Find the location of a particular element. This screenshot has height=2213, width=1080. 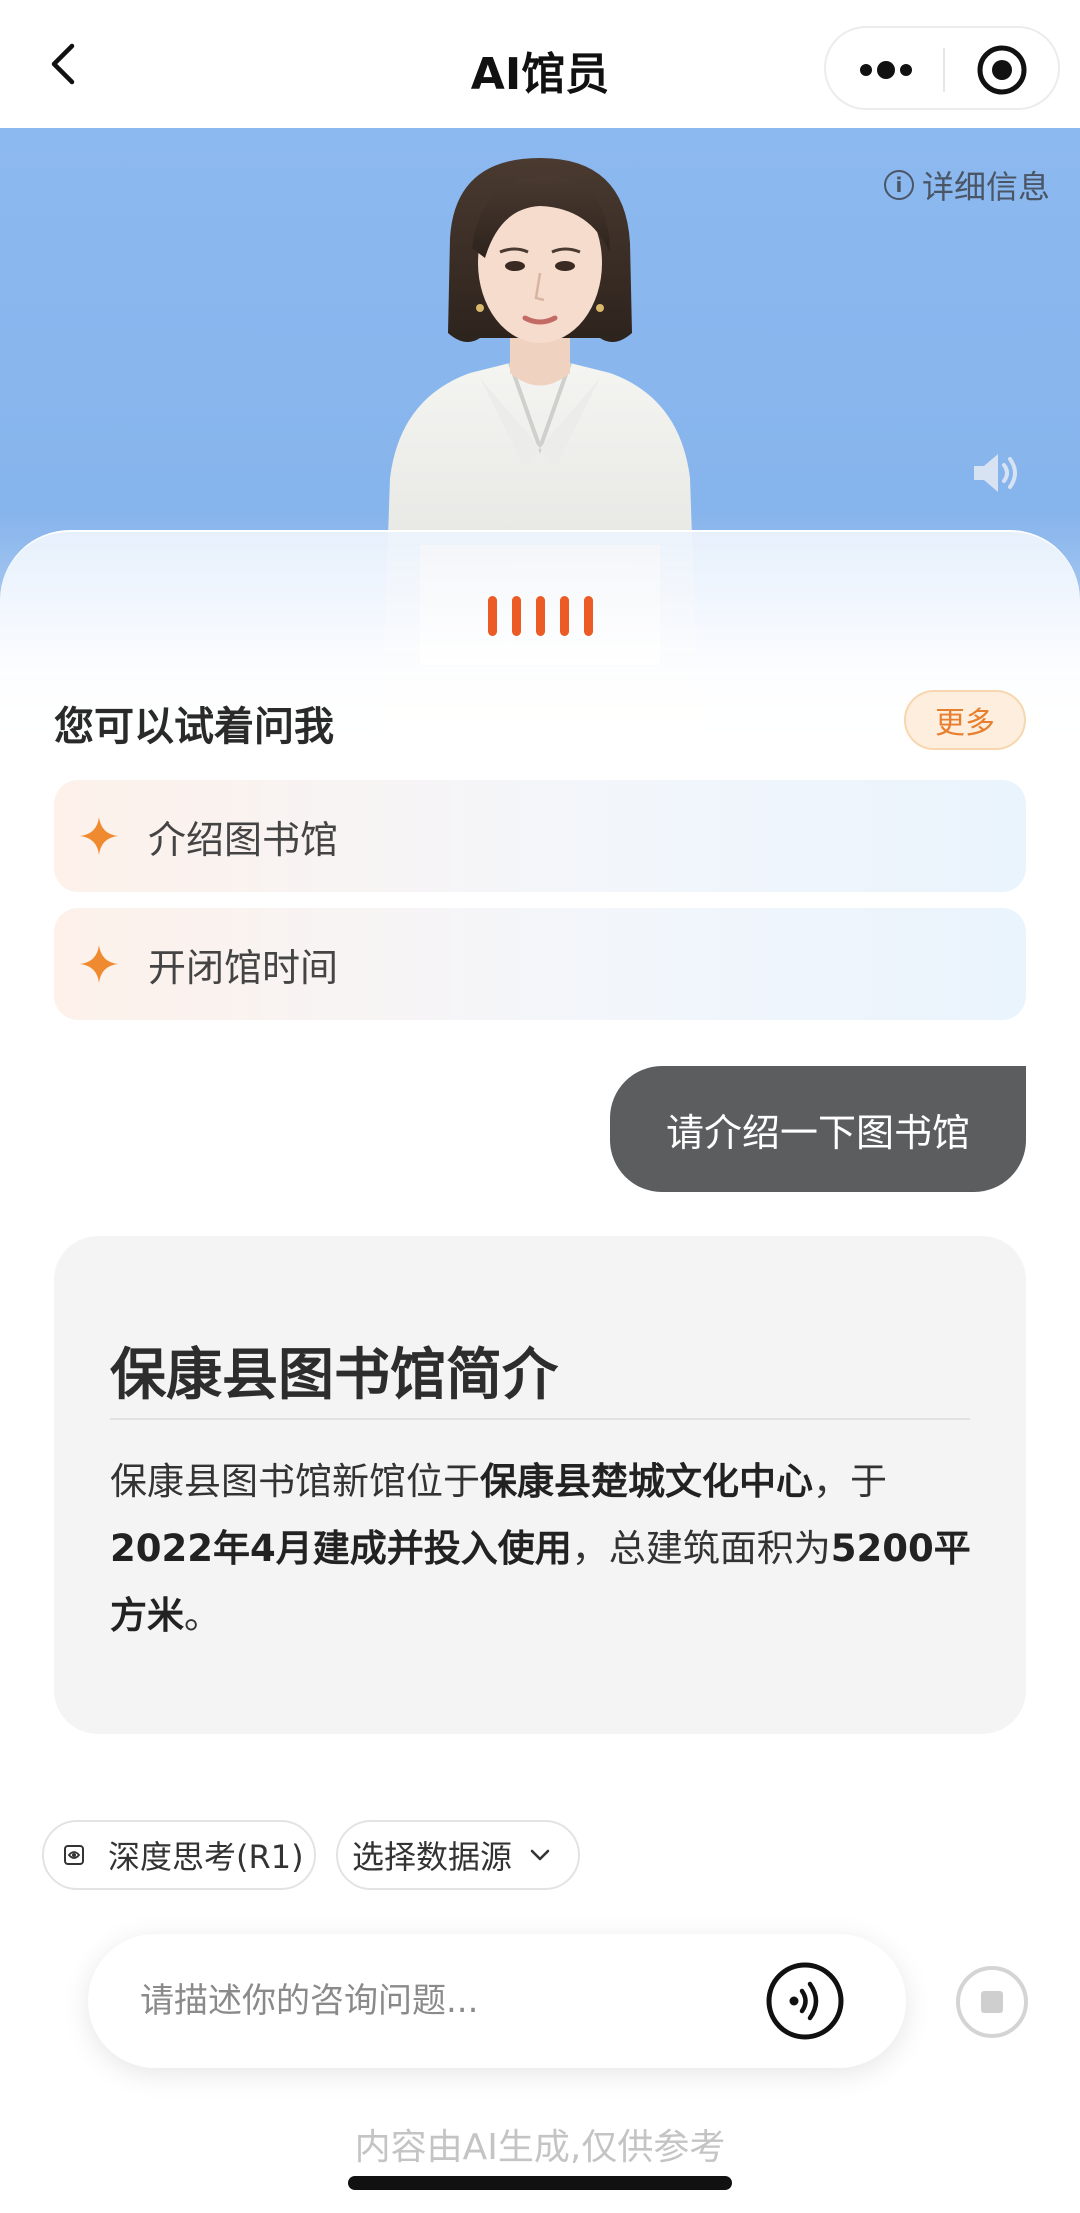

mini-program-capsule is located at coordinates (942, 68).